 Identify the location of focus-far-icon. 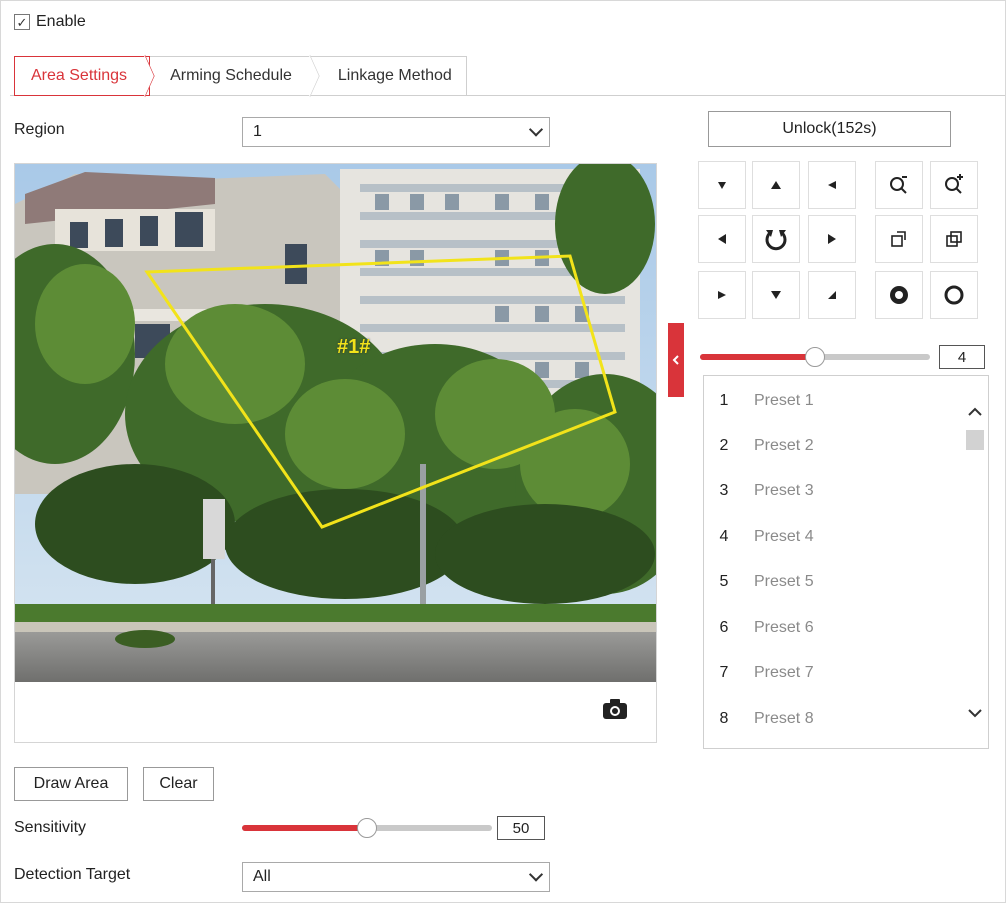
(954, 239).